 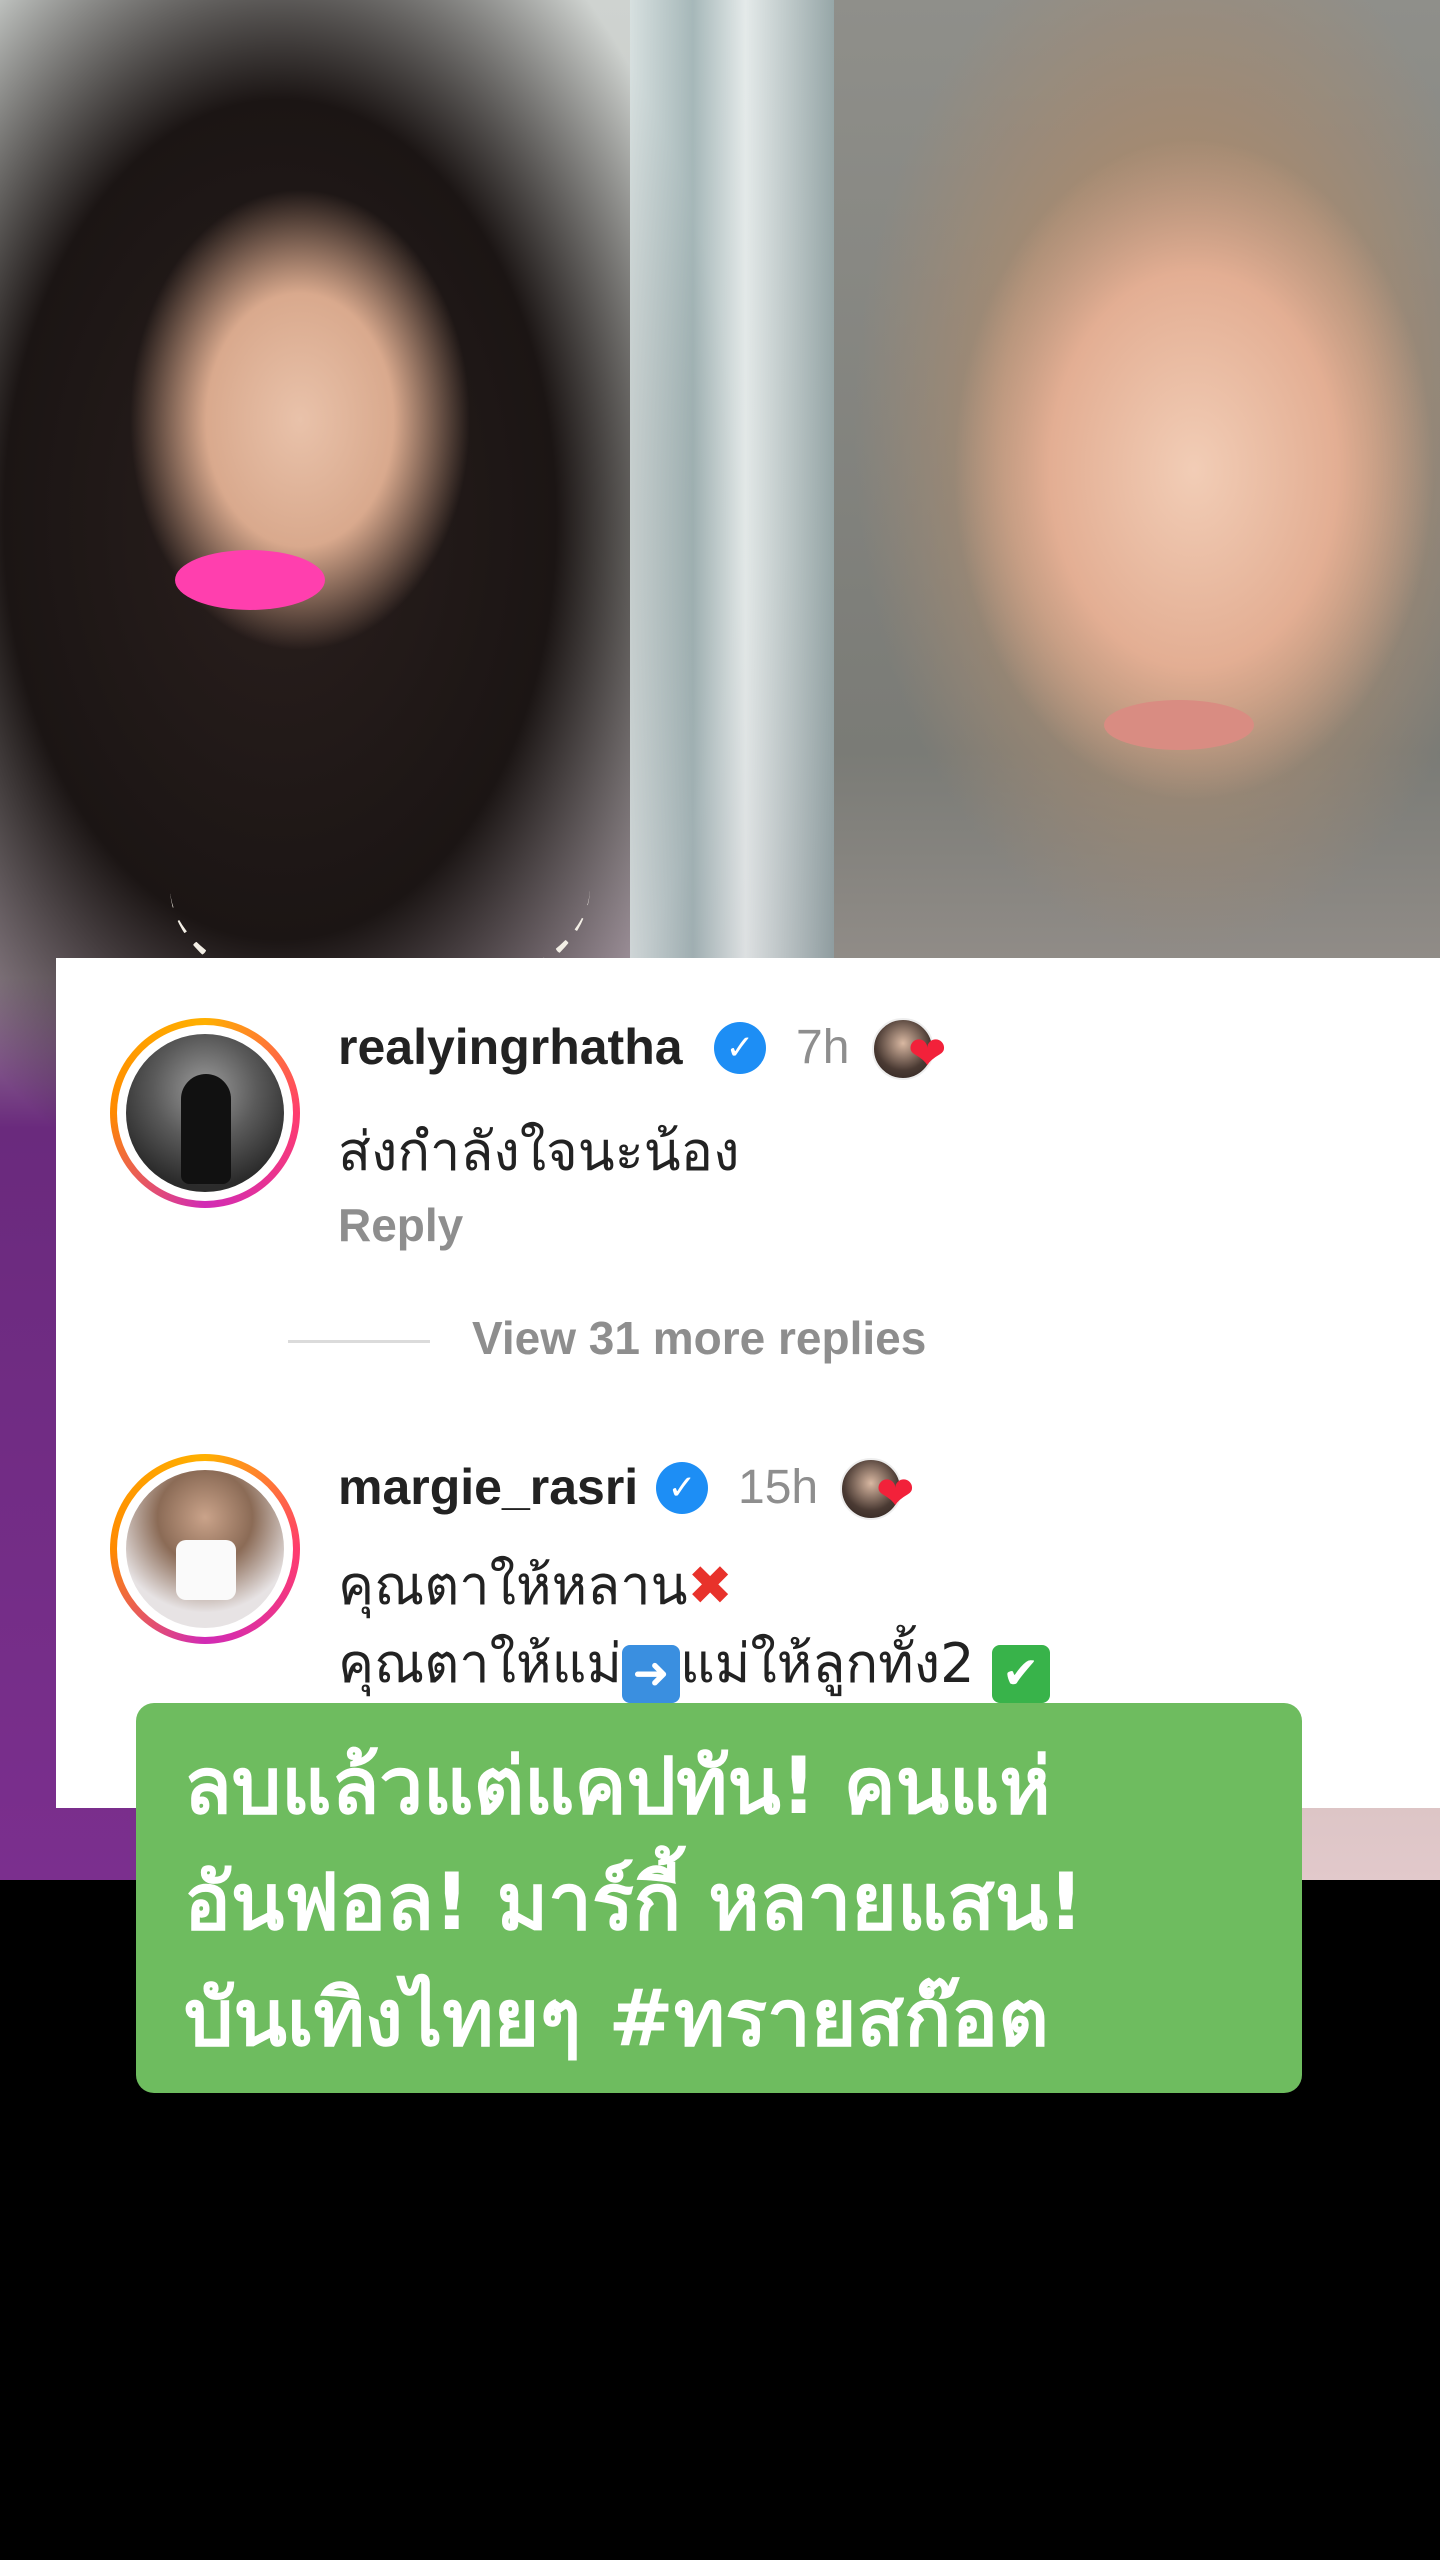 What do you see at coordinates (778, 1487) in the screenshot?
I see `timestamp: 15h` at bounding box center [778, 1487].